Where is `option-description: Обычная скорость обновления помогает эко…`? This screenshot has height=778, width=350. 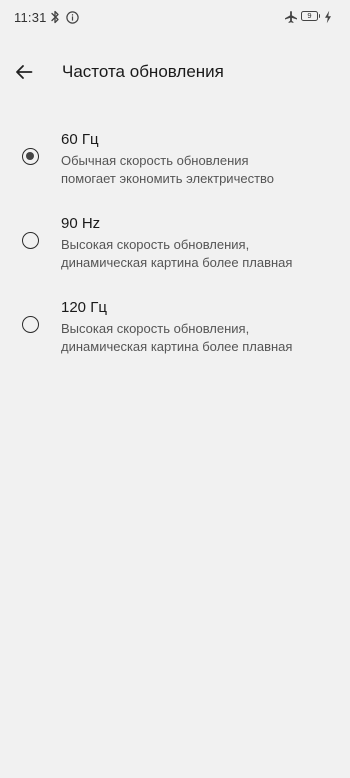
option-description: Обычная скорость обновления помогает эко… is located at coordinates (203, 170).